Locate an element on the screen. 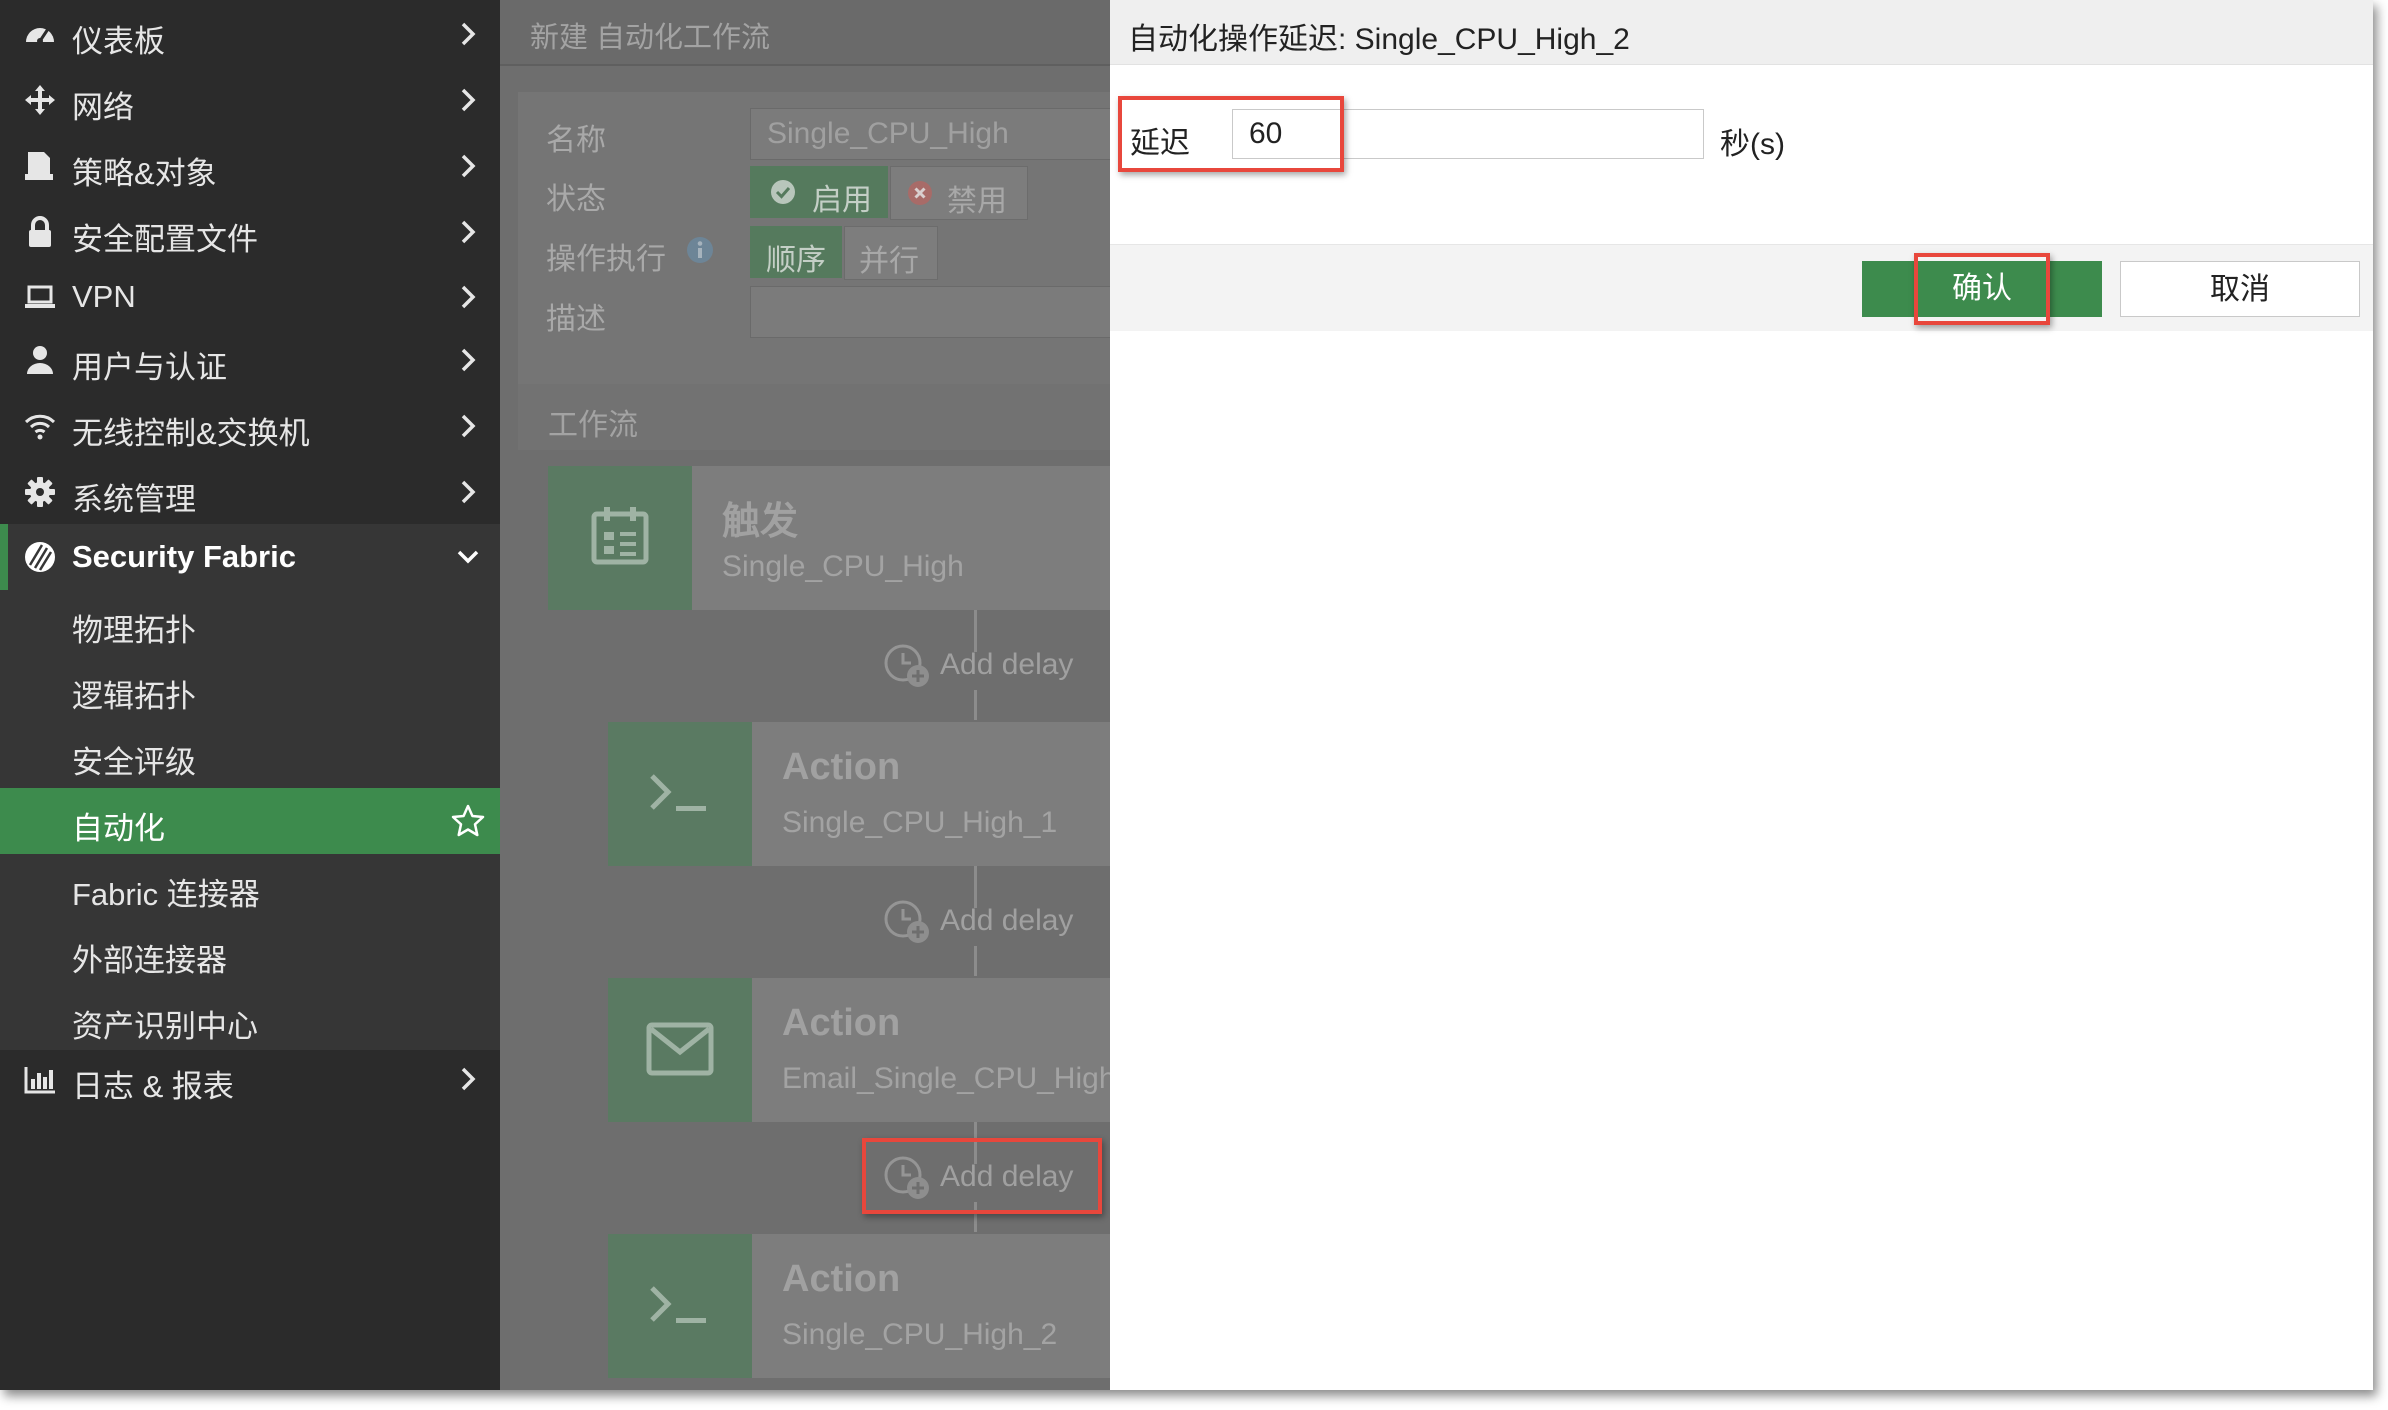  name-label: 名称 is located at coordinates (576, 140).